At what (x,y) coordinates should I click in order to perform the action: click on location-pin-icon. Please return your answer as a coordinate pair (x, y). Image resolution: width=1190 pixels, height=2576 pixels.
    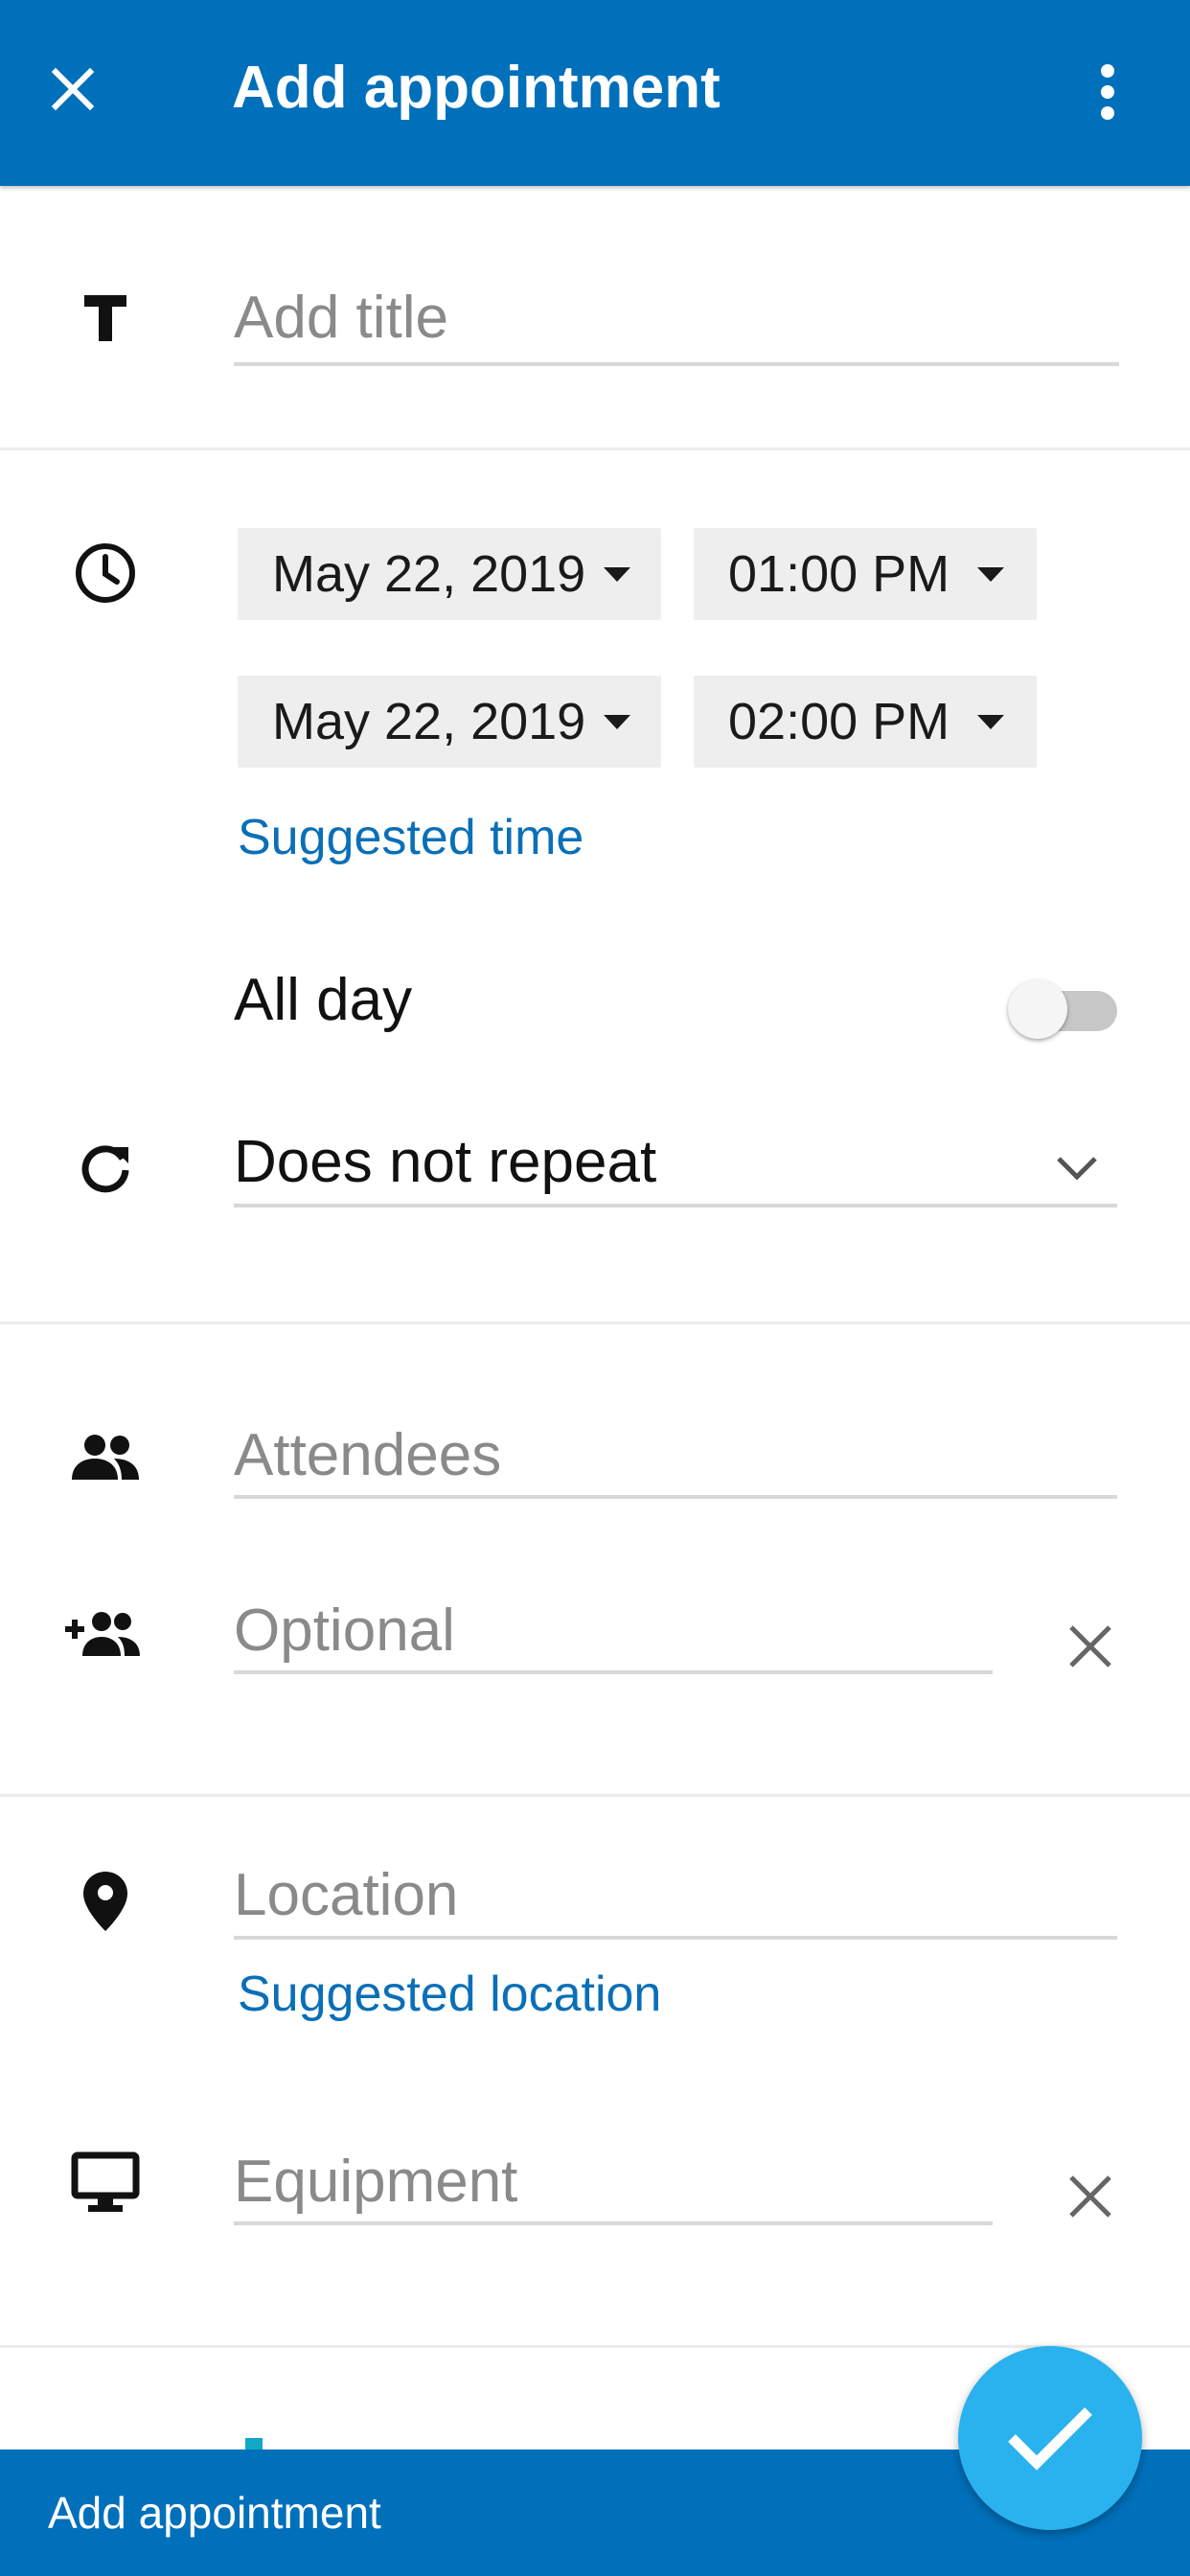
    Looking at the image, I should click on (105, 1901).